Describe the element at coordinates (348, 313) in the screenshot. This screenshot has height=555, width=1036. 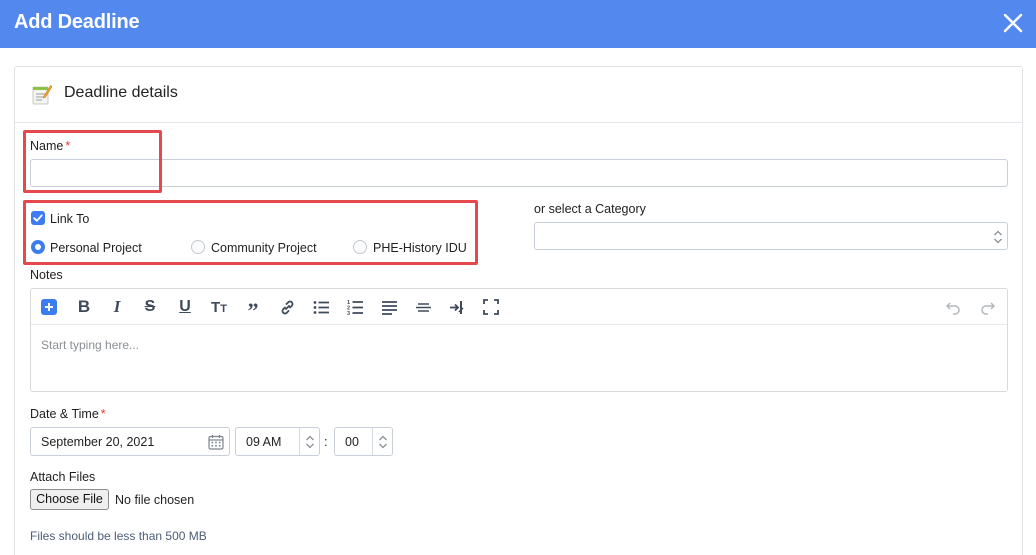
I see `svg-text: 3` at that location.